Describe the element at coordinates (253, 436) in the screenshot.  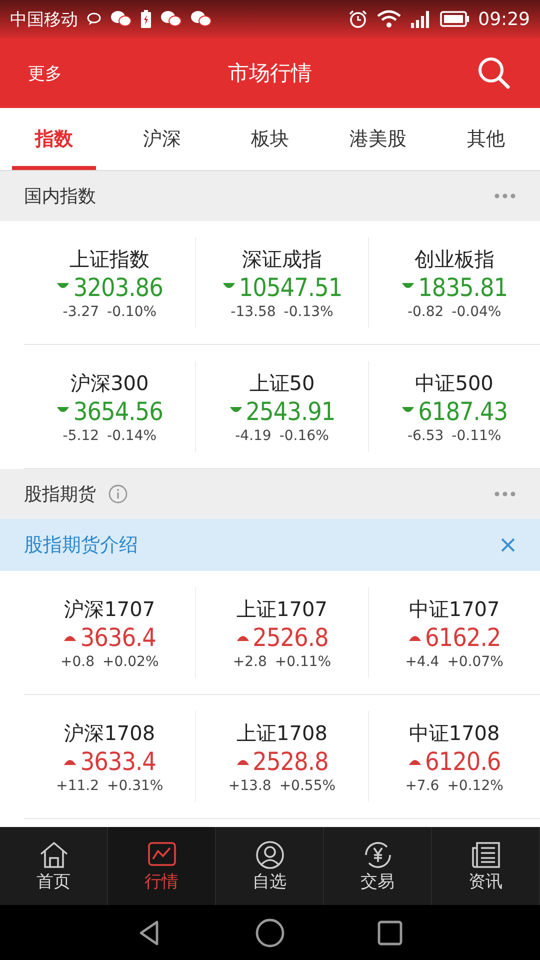
I see `change-value: -4.19` at that location.